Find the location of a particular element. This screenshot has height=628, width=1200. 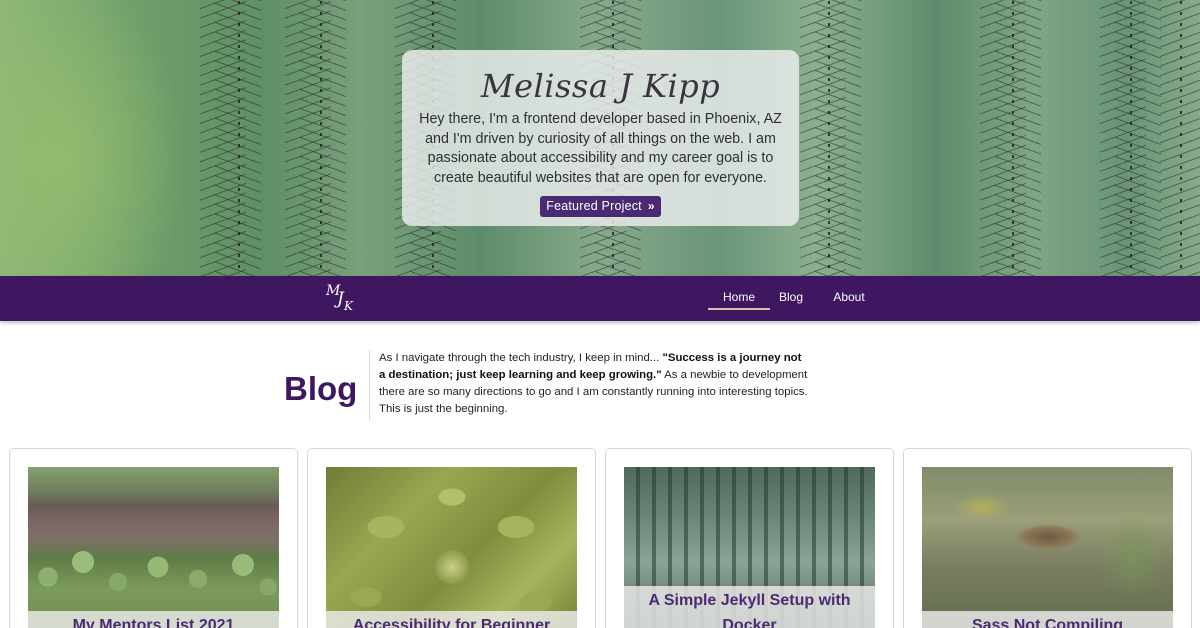

featured-project-button: Featured Project » is located at coordinates (600, 206).